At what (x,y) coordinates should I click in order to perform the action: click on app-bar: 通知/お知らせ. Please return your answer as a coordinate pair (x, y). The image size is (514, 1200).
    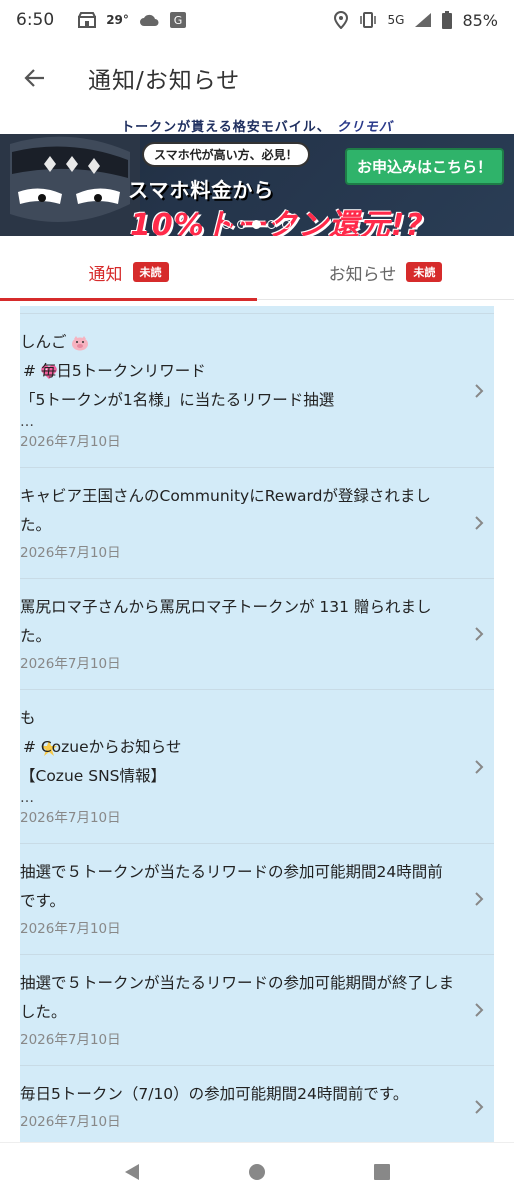
    Looking at the image, I should click on (257, 78).